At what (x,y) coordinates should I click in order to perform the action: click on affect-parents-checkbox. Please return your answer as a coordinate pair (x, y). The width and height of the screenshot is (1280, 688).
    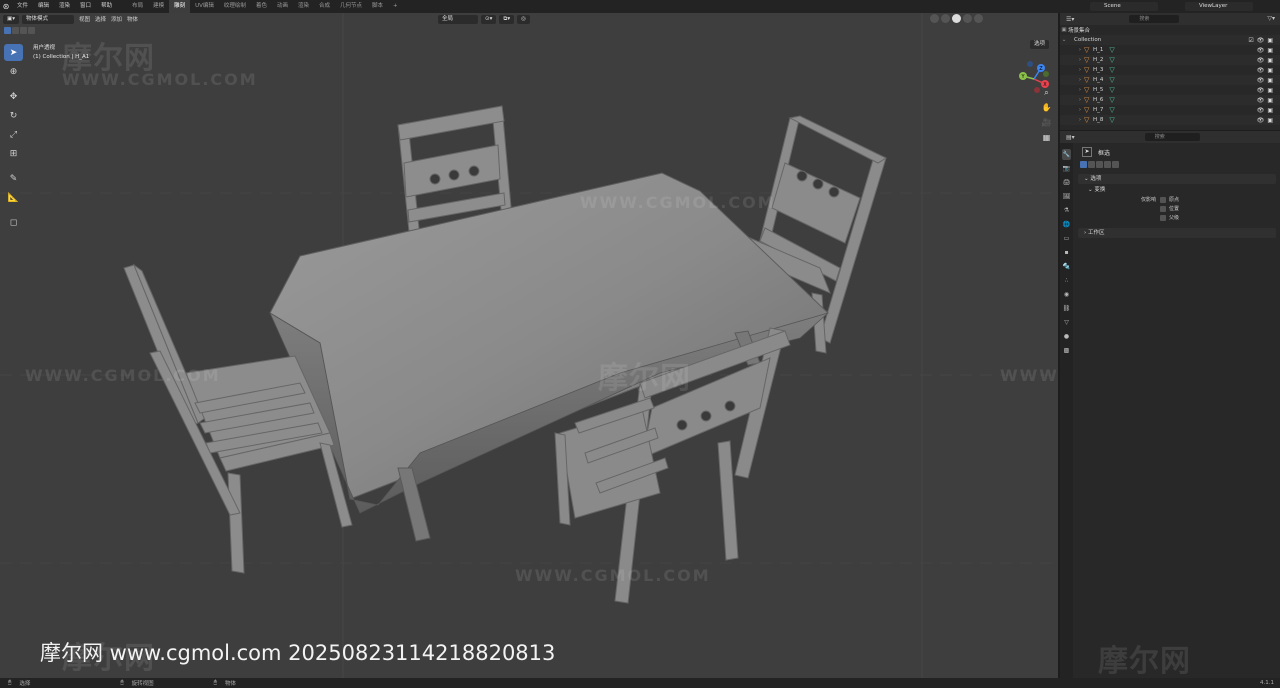
    Looking at the image, I should click on (1163, 217).